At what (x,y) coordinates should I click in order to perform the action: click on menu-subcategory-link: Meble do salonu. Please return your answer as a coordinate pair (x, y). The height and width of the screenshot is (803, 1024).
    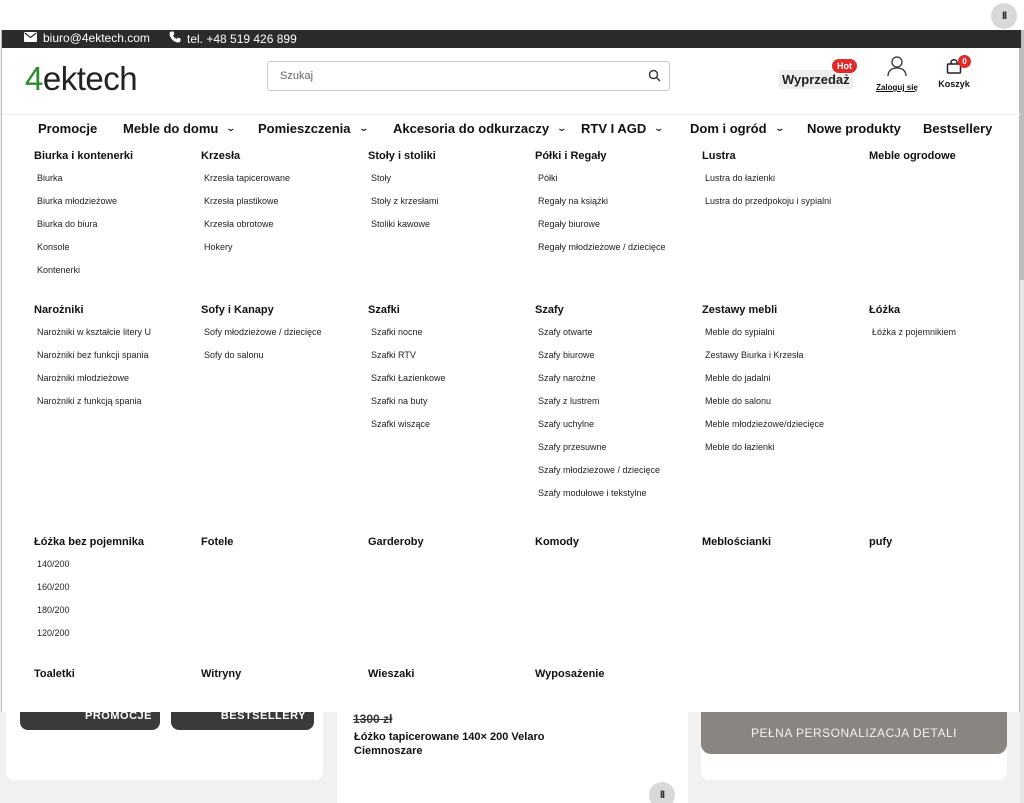
    Looking at the image, I should click on (783, 407).